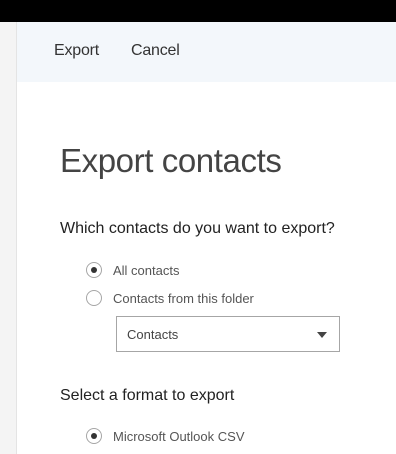 This screenshot has height=454, width=396. What do you see at coordinates (146, 270) in the screenshot?
I see `radio-label-all-contacts: All contacts` at bounding box center [146, 270].